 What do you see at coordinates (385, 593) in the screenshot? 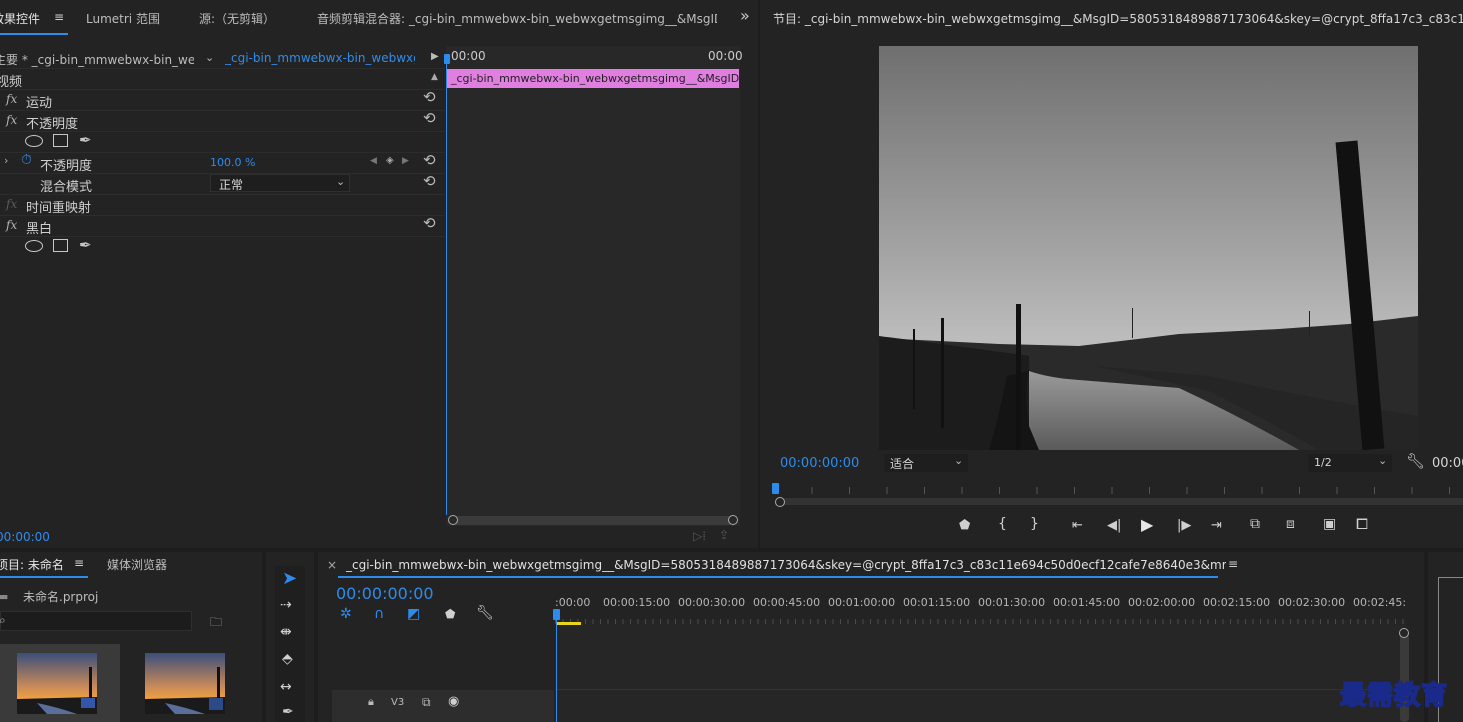
I see `timeline-timecode: 00:00:00:00` at bounding box center [385, 593].